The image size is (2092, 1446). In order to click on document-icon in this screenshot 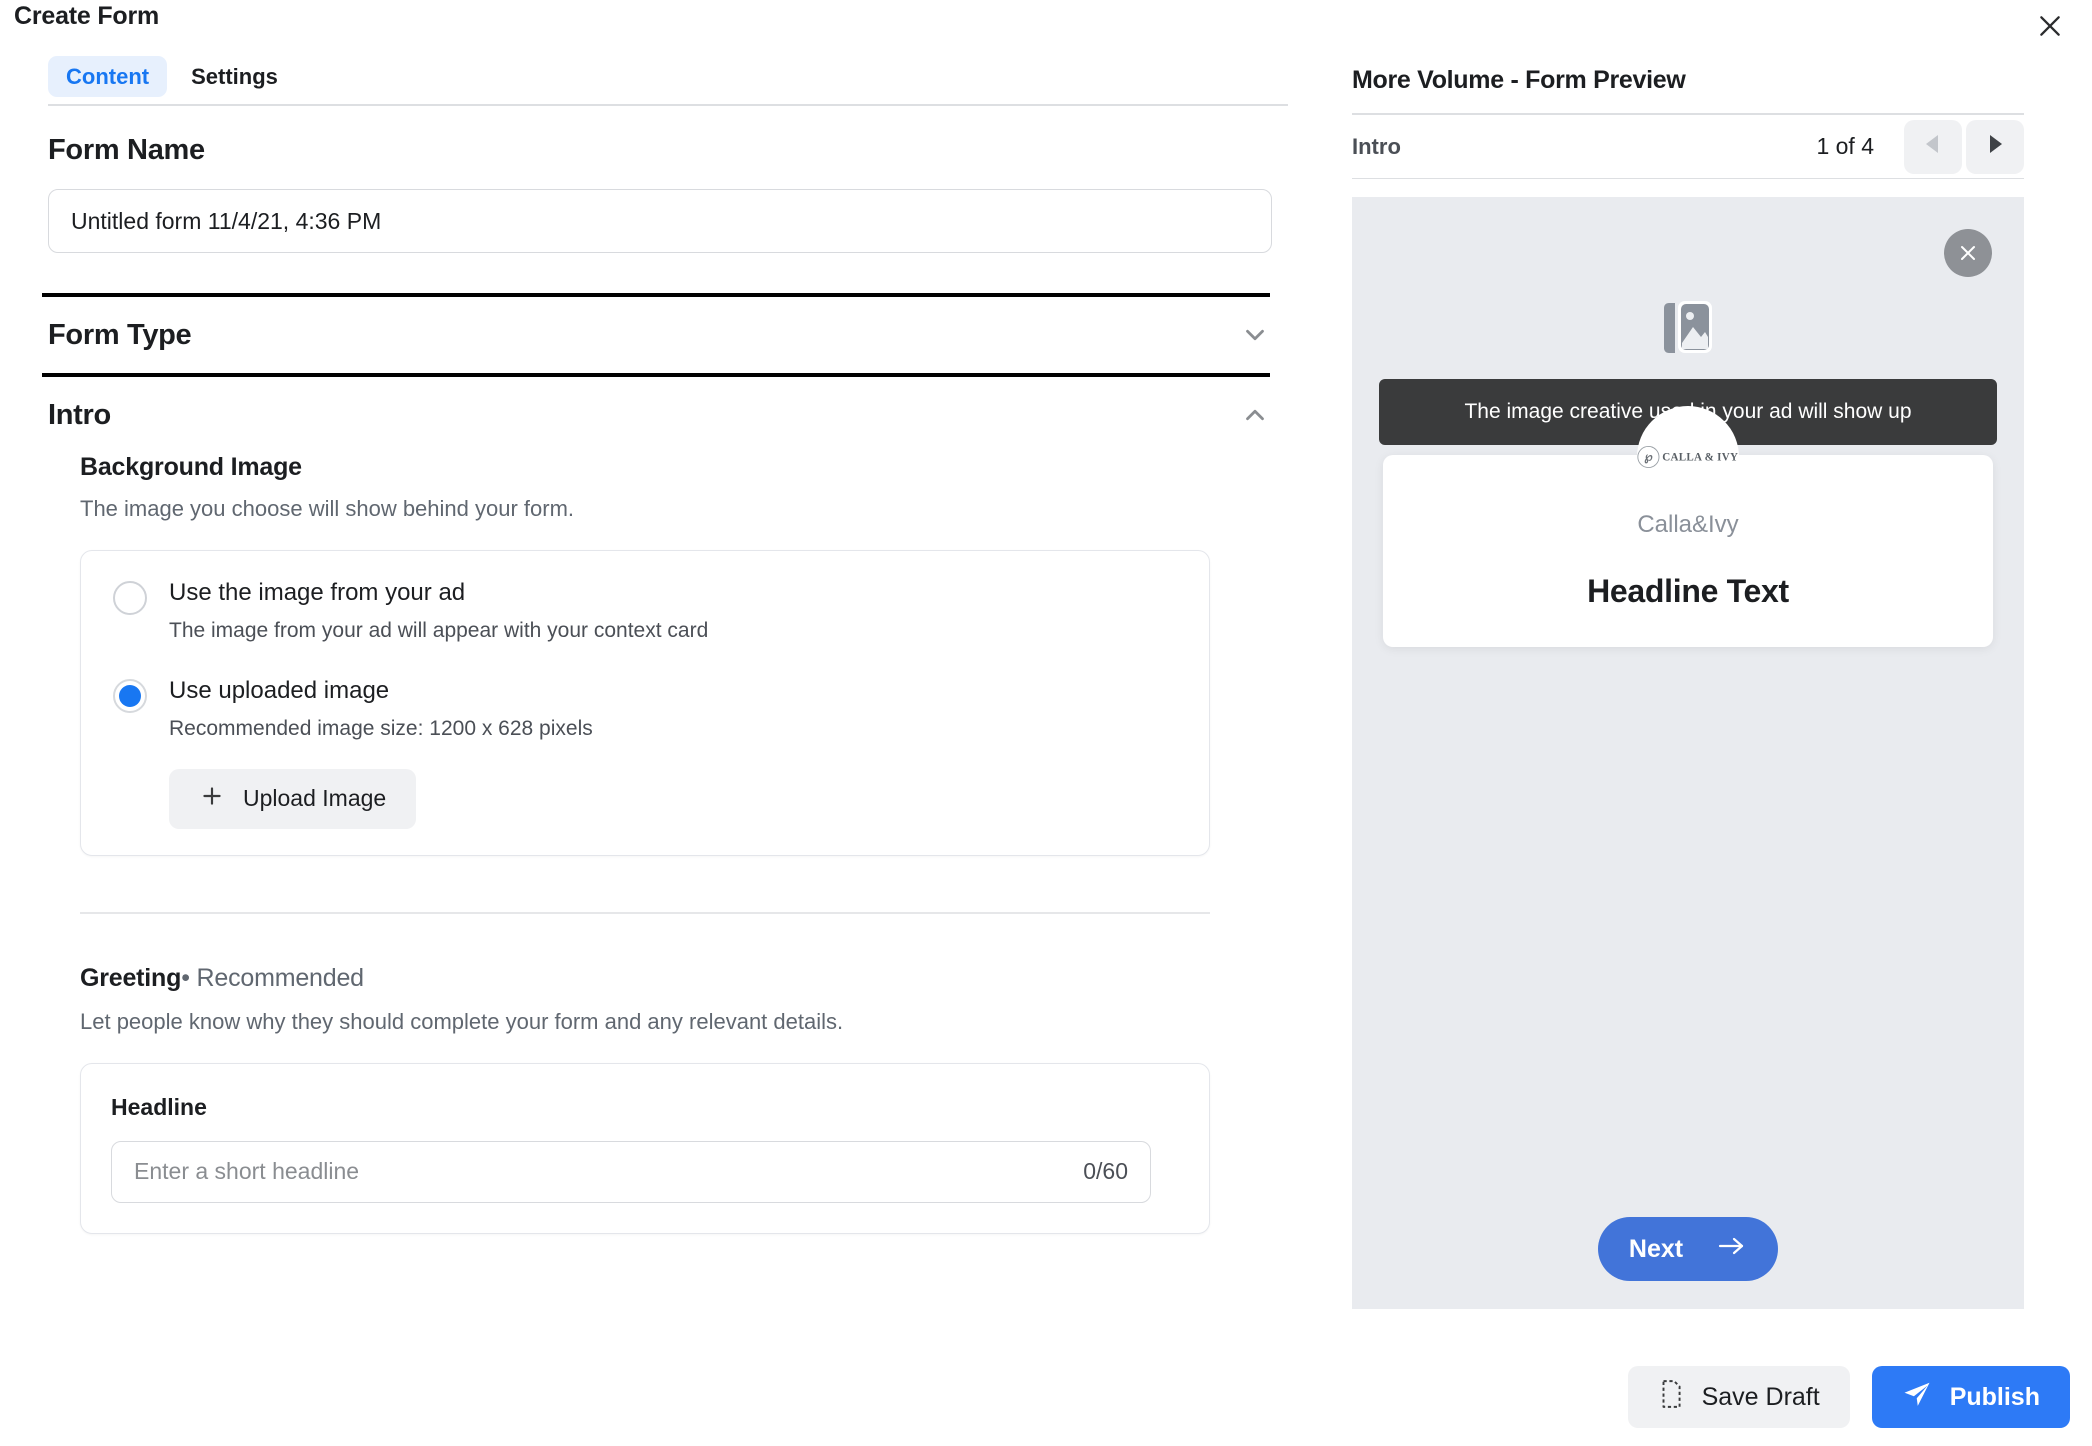, I will do `click(1671, 1397)`.